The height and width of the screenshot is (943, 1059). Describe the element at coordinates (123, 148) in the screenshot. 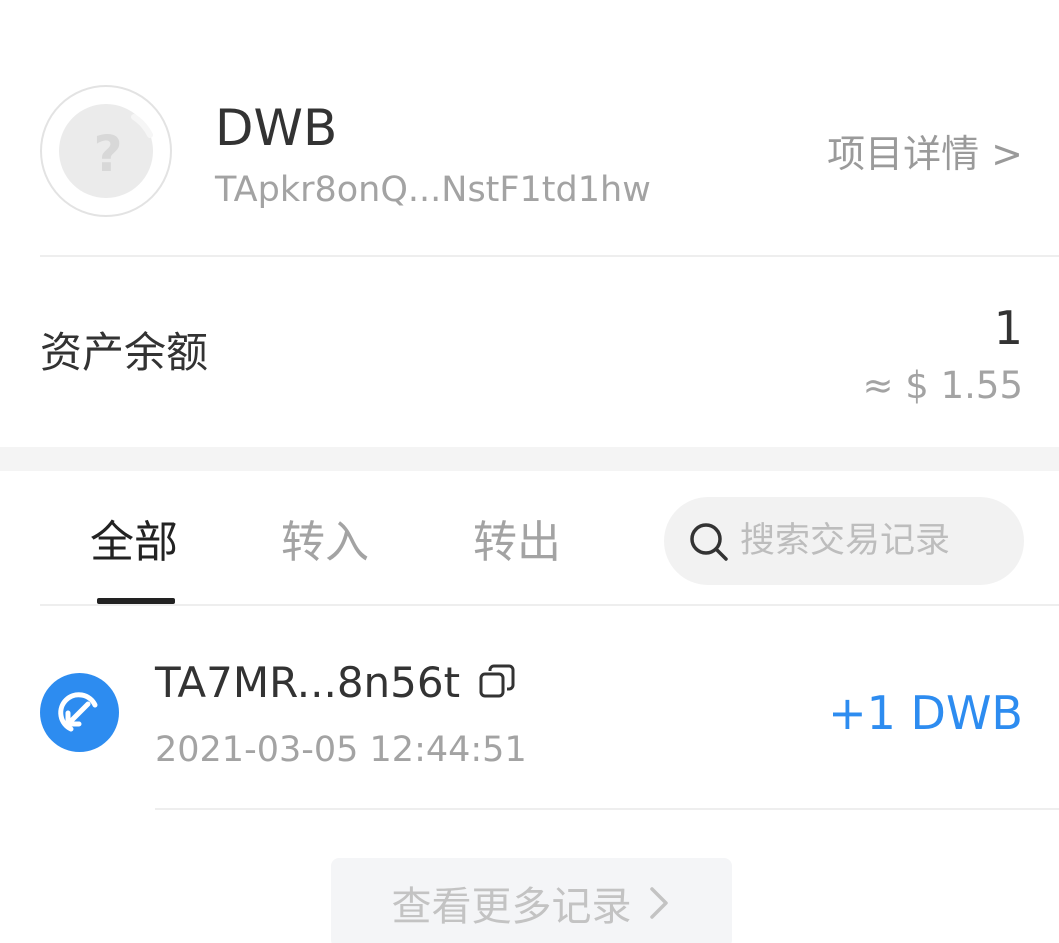

I see `question-mark-icon: ?` at that location.